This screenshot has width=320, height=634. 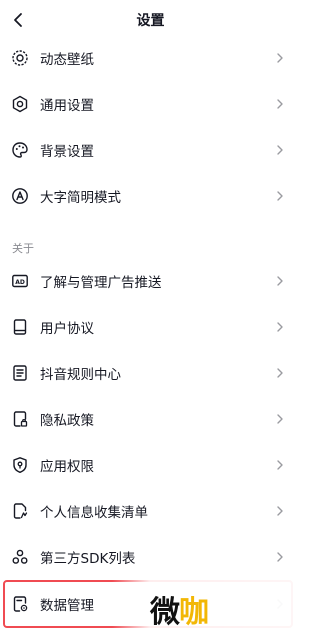 I want to click on palette-icon, so click(x=20, y=150).